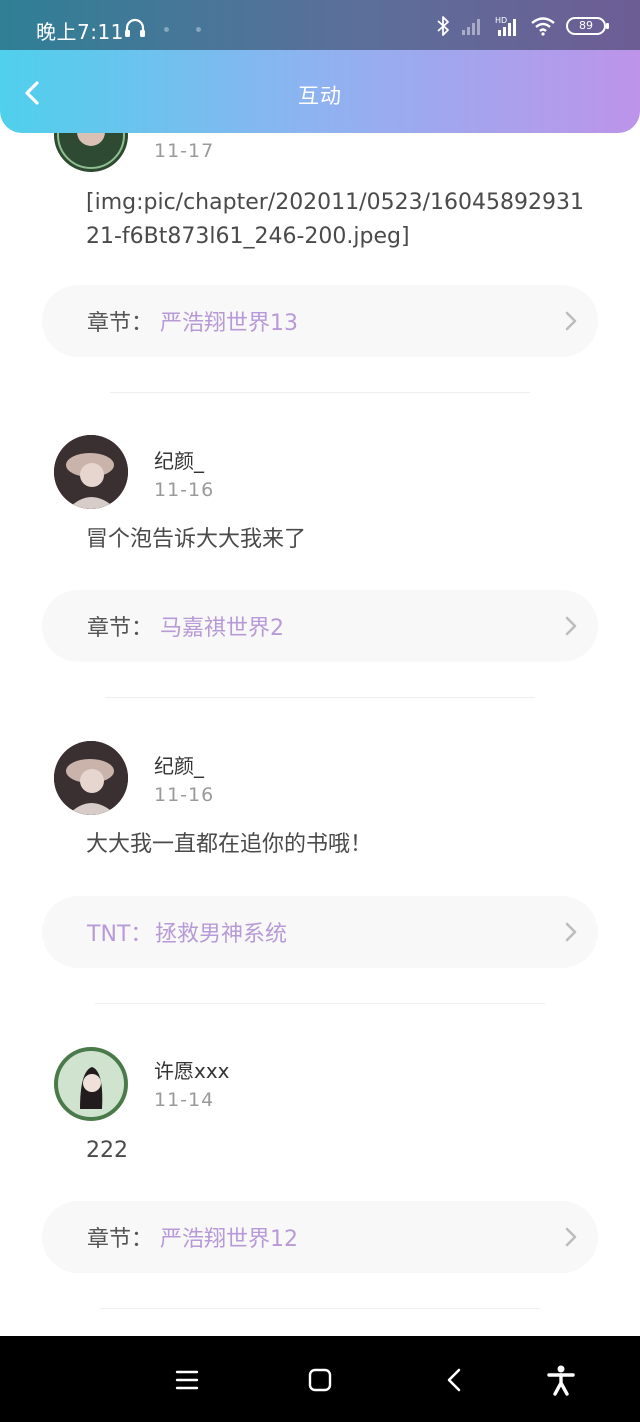  Describe the element at coordinates (221, 934) in the screenshot. I see `chapter-name: 拯救男神系统` at that location.